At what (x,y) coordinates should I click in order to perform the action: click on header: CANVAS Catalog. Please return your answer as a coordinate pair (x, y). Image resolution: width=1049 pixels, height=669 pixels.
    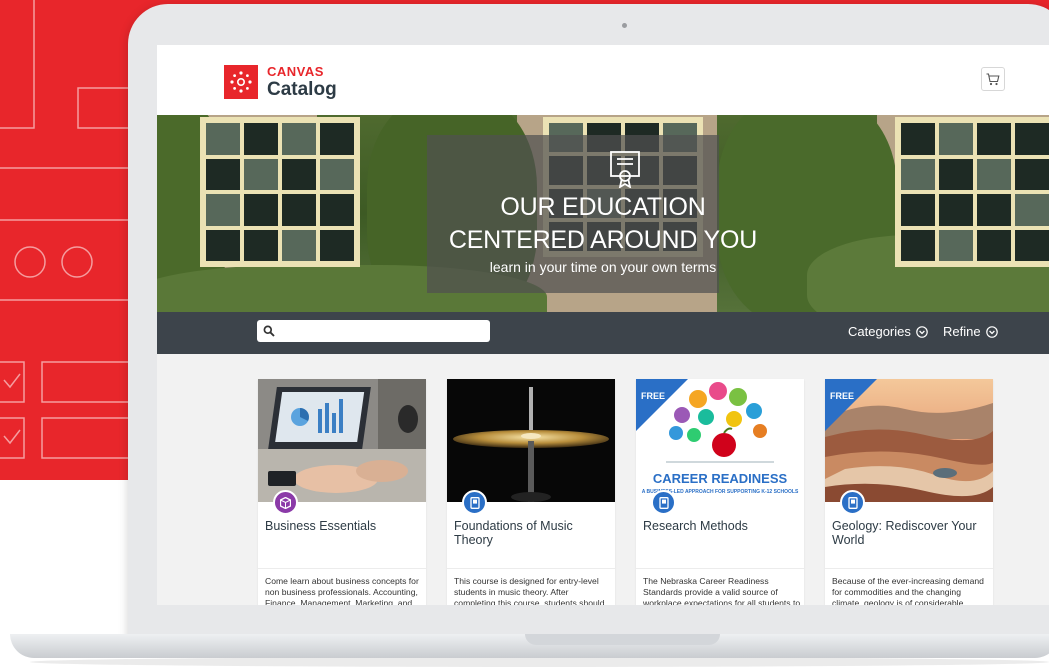
    Looking at the image, I should click on (603, 80).